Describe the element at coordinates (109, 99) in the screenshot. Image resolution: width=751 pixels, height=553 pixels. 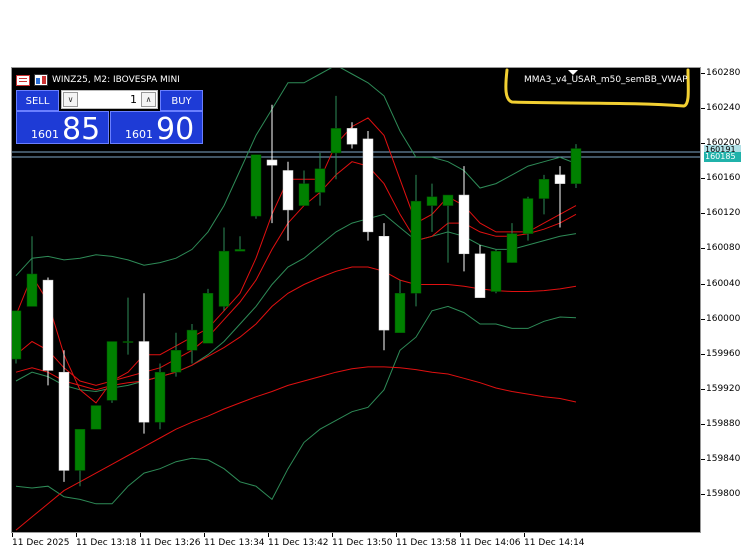
I see `lot-size-input: ∨ 1 ∧` at that location.